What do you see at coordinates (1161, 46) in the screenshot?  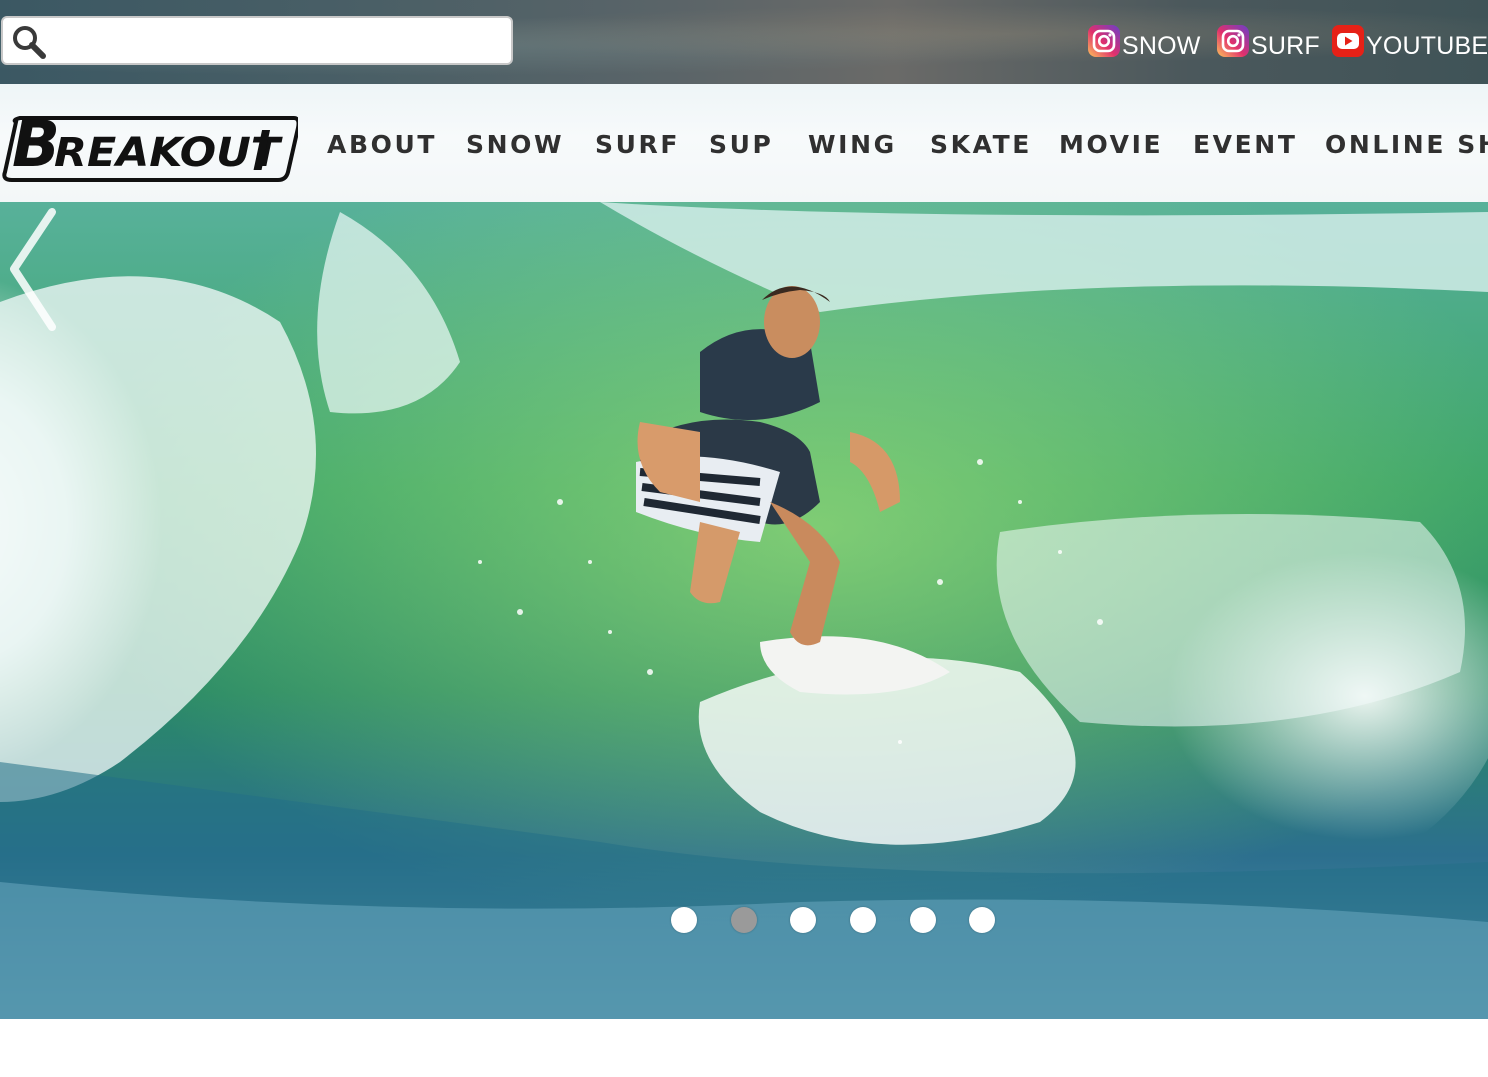 I see `social-label-snow: SNOW` at bounding box center [1161, 46].